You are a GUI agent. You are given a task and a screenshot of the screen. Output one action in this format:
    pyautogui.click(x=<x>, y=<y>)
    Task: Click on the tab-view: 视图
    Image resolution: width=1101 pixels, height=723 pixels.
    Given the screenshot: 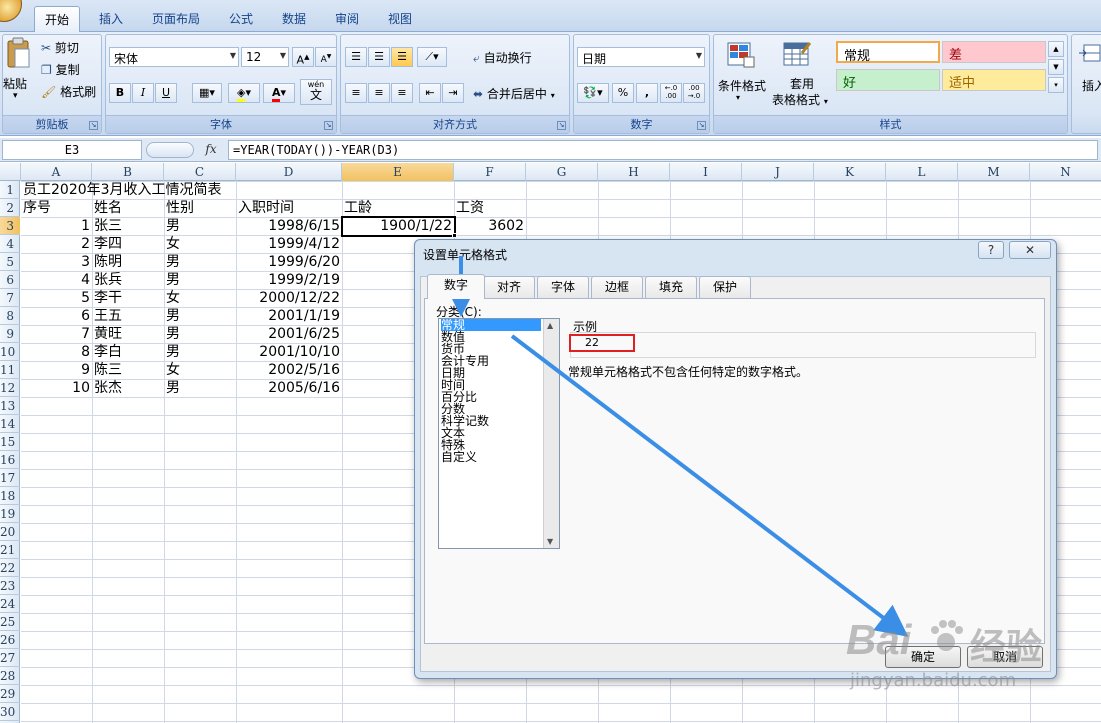 What is the action you would take?
    pyautogui.click(x=400, y=19)
    